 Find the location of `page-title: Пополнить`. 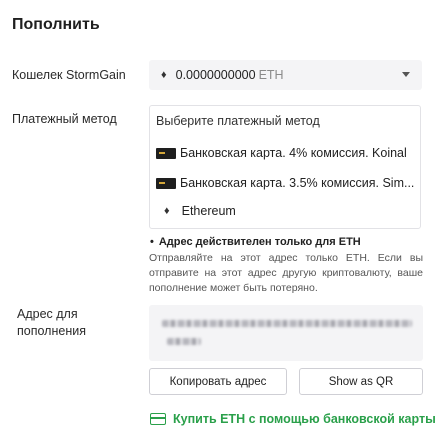

page-title: Пополнить is located at coordinates (56, 24).